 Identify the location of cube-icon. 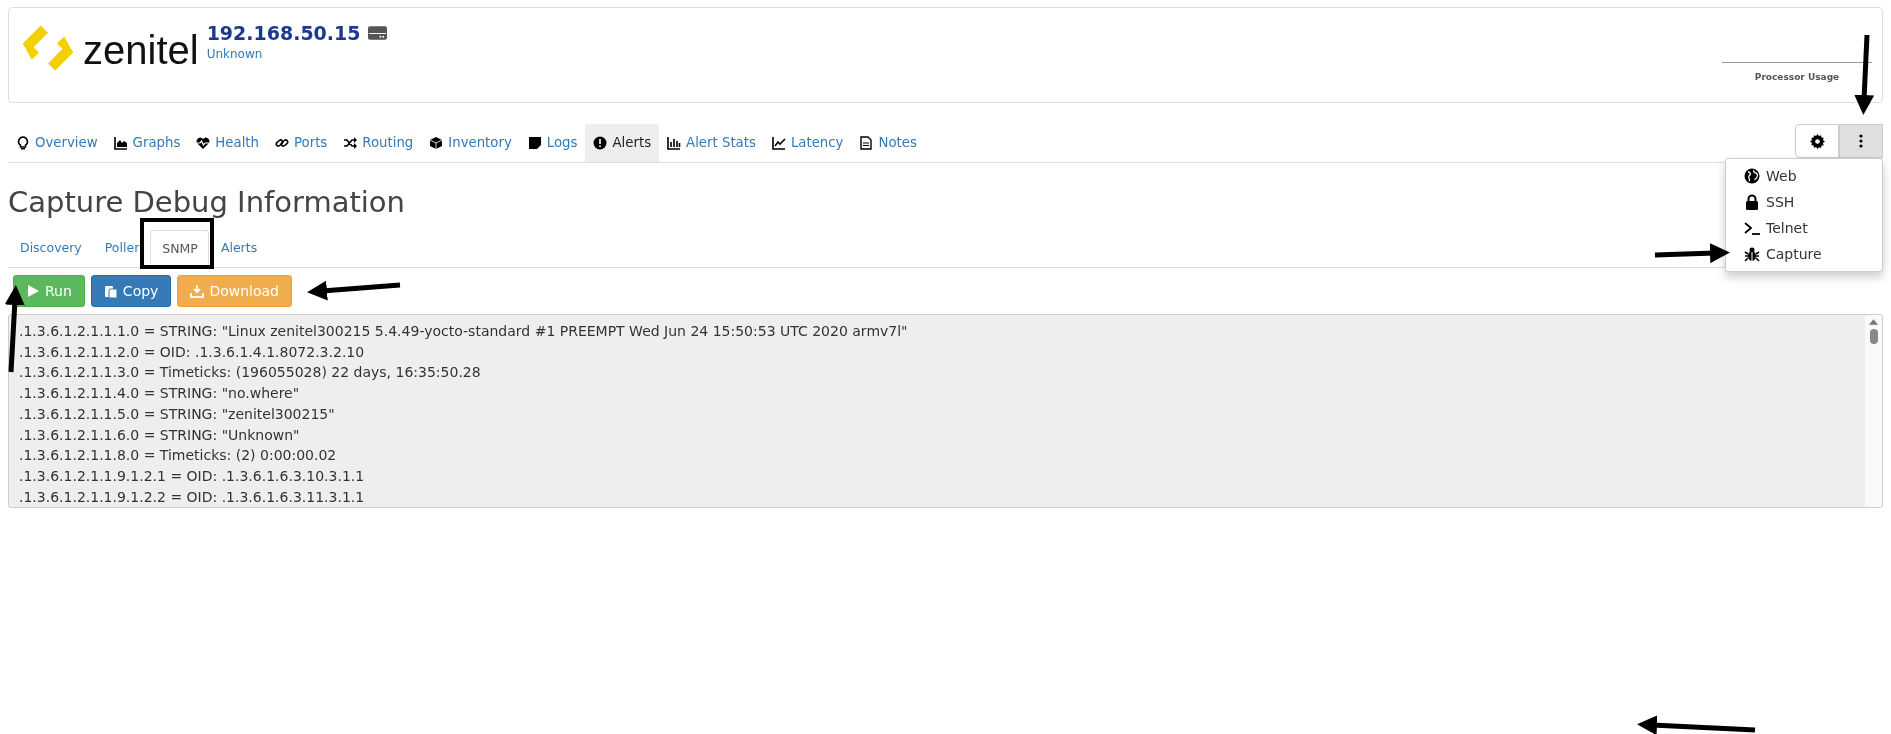
(436, 143).